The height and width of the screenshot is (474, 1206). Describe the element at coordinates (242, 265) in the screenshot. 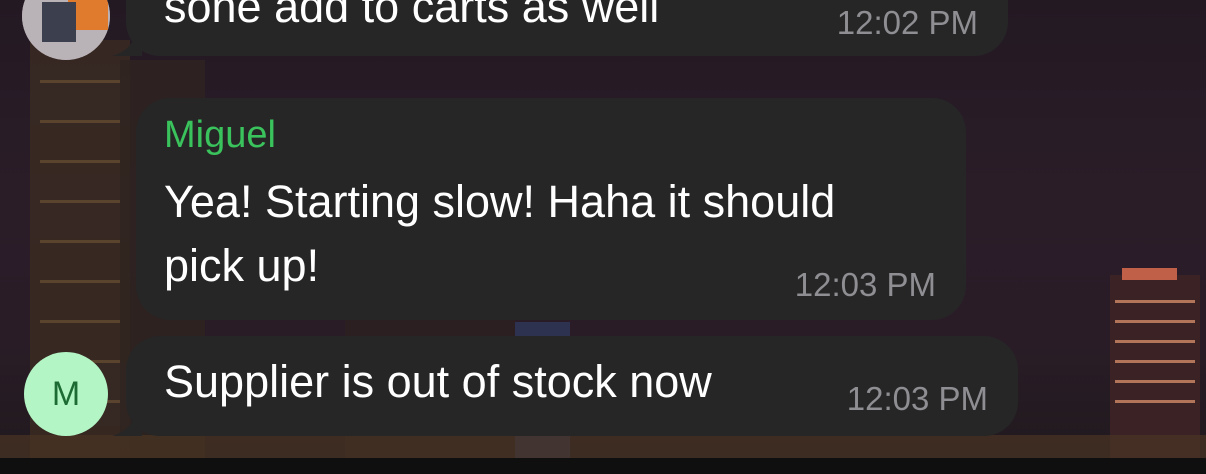

I see `message-text-line: pick up!` at that location.